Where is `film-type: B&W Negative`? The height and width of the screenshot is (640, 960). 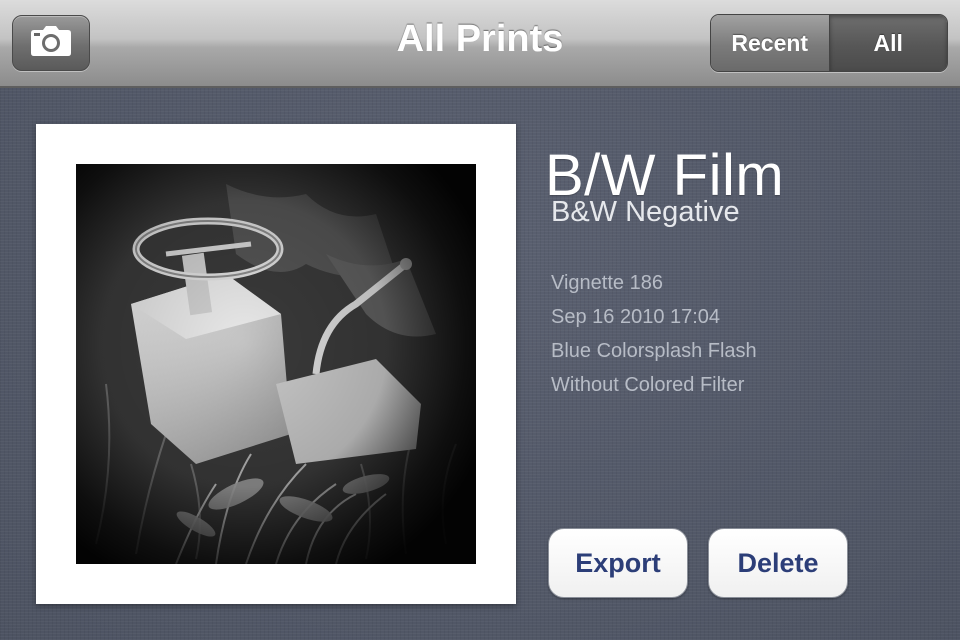 film-type: B&W Negative is located at coordinates (645, 212).